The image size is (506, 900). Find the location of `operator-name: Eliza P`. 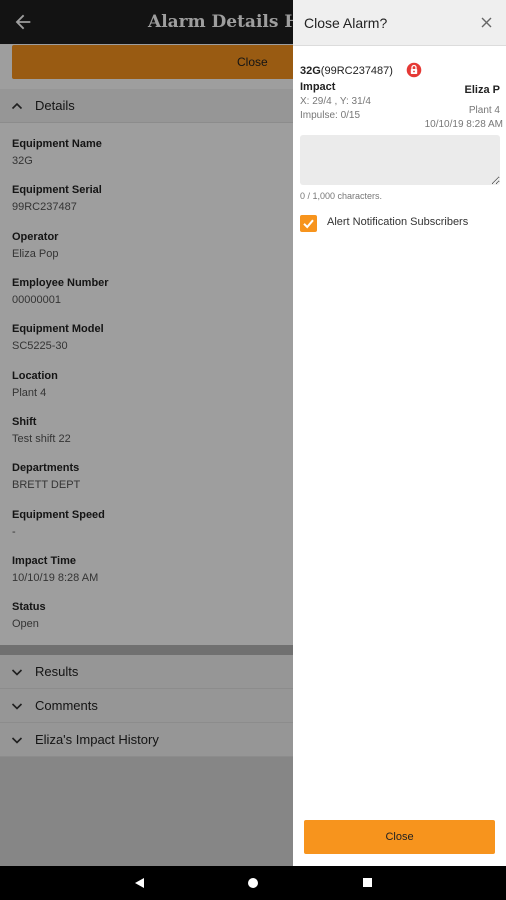

operator-name: Eliza P is located at coordinates (482, 90).